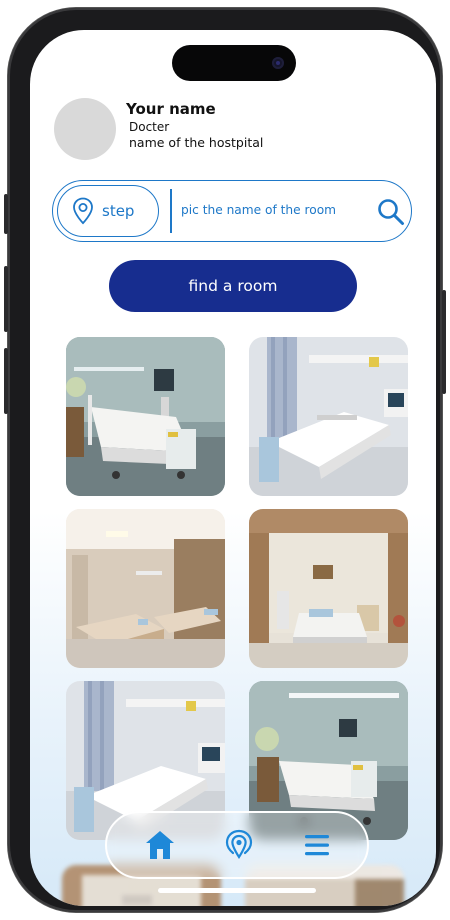  I want to click on volume-down-button, so click(6, 381).